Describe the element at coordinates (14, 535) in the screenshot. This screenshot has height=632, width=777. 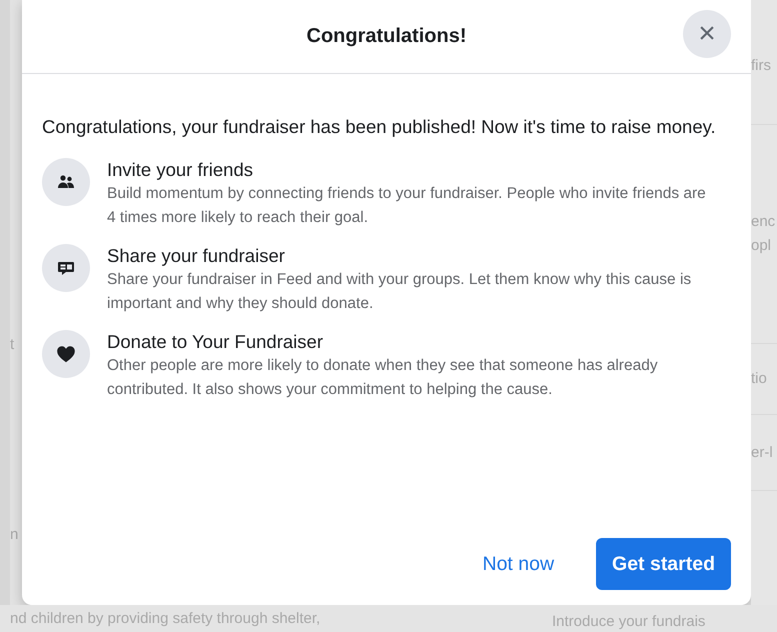
I see `background-text: n` at that location.